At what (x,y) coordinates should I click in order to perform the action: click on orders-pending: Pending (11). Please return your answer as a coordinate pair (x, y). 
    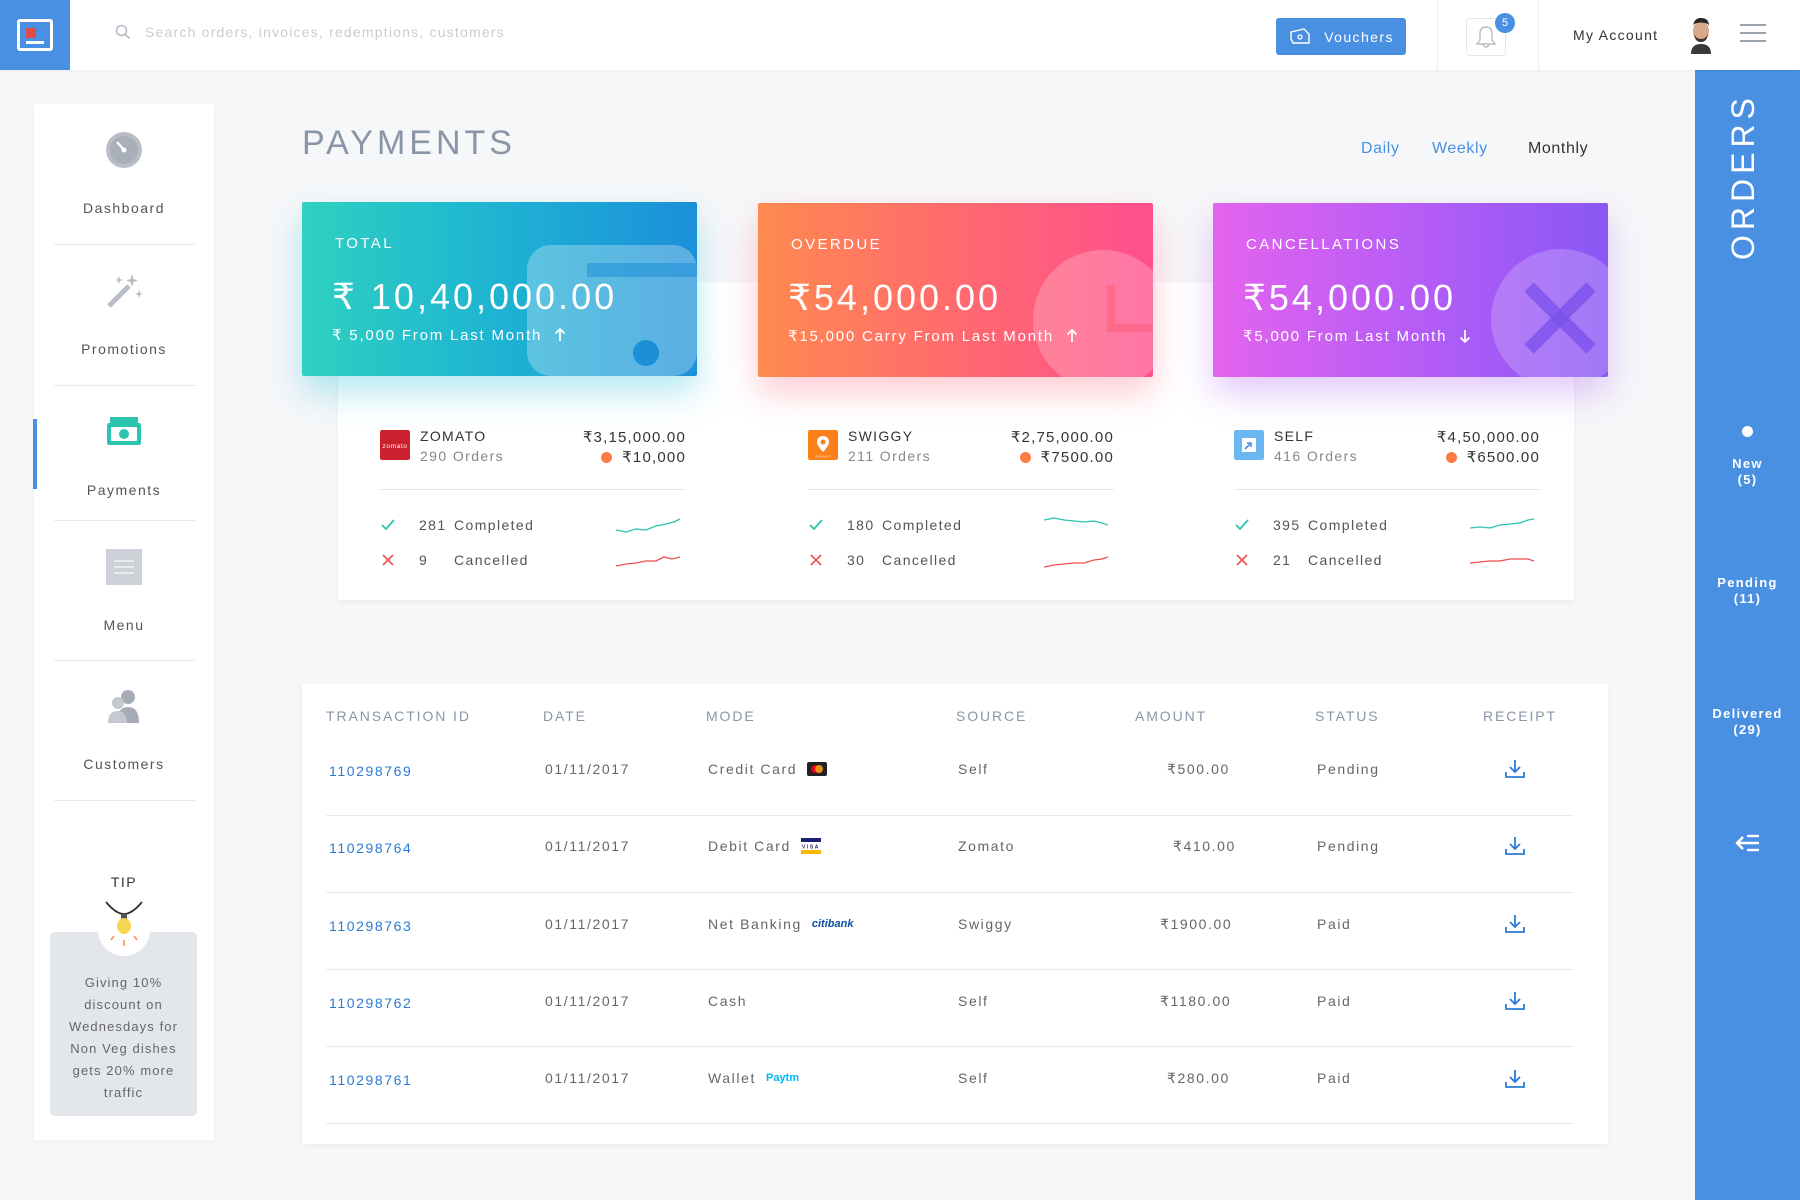
    Looking at the image, I should click on (1747, 591).